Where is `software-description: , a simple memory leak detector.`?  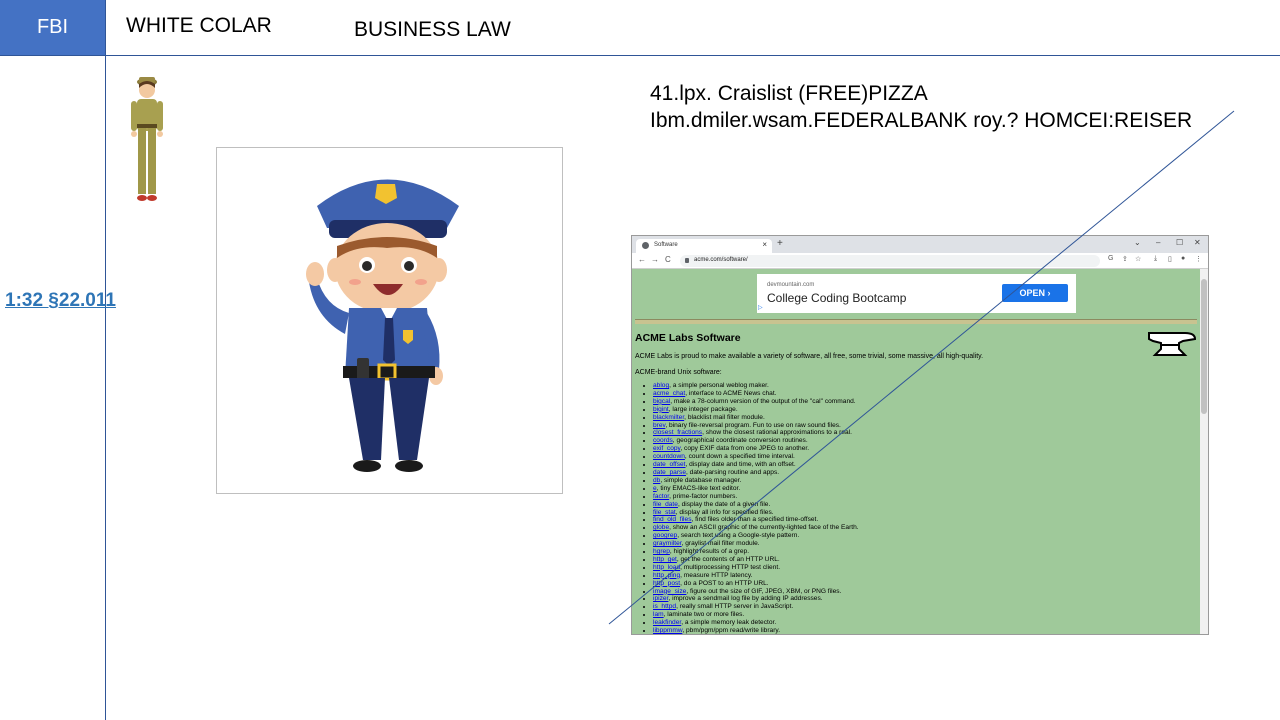
software-description: , a simple memory leak detector. is located at coordinates (729, 623).